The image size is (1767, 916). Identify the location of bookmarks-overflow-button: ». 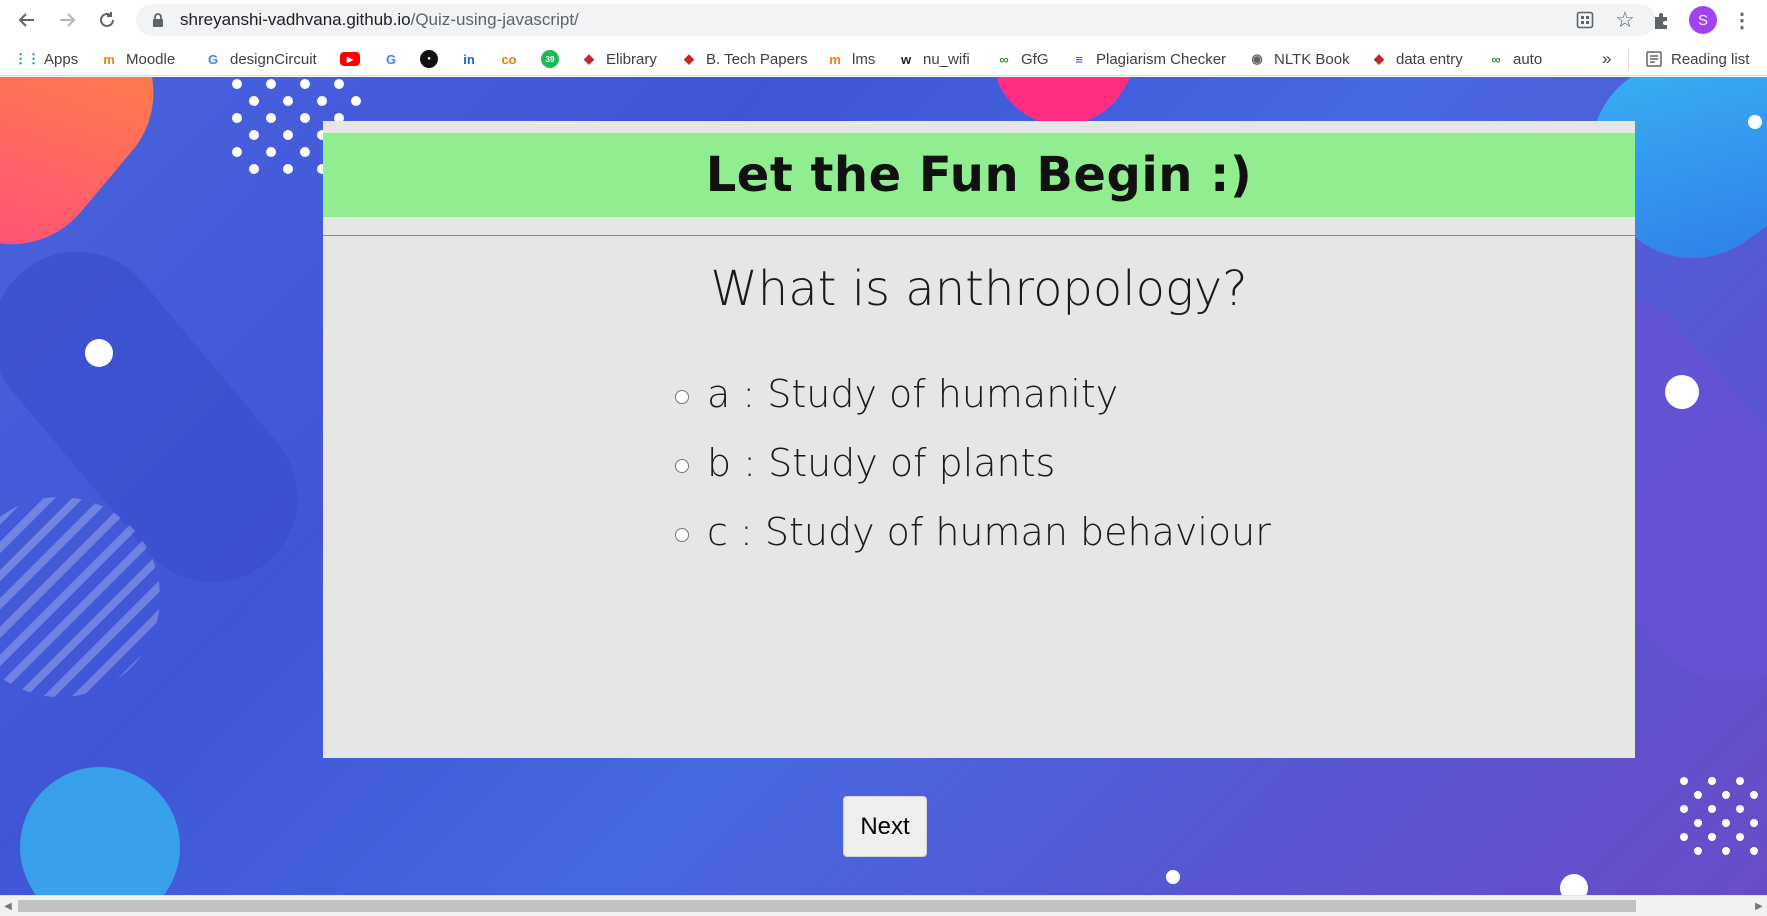
(1606, 59).